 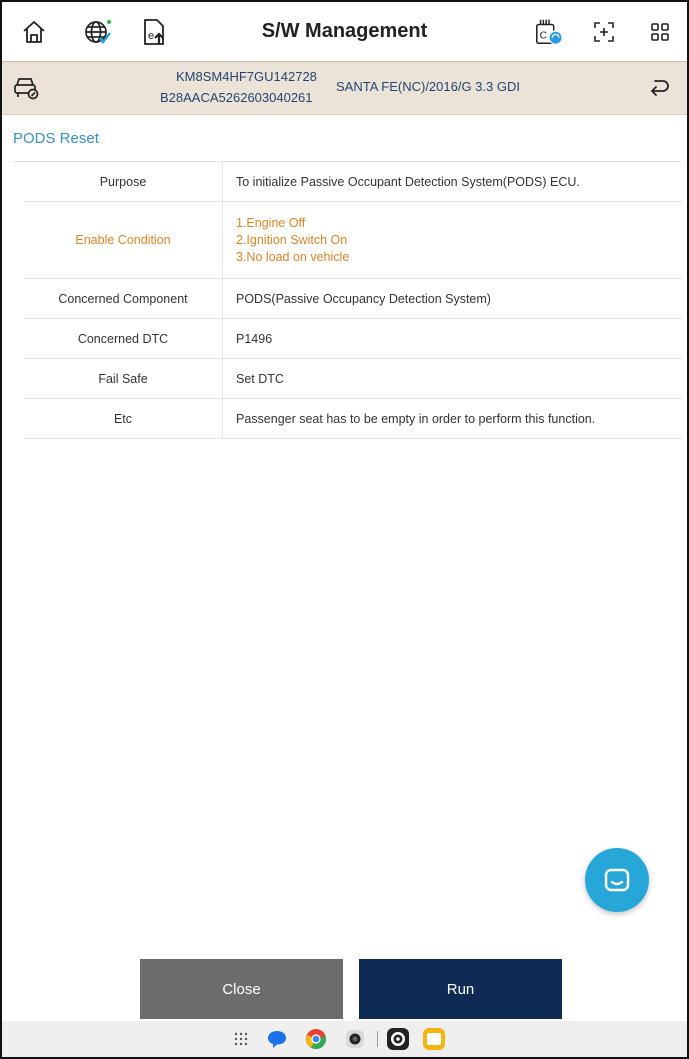 I want to click on table-row: Fail Safe Set DTC, so click(x=353, y=378).